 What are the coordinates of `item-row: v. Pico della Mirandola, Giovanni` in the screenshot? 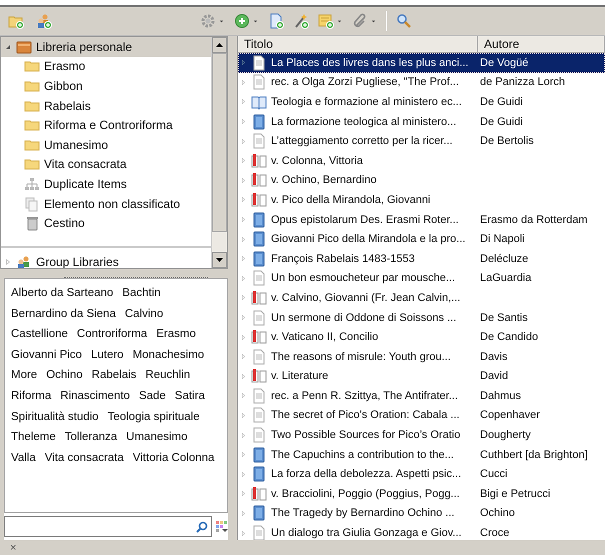 It's located at (421, 200).